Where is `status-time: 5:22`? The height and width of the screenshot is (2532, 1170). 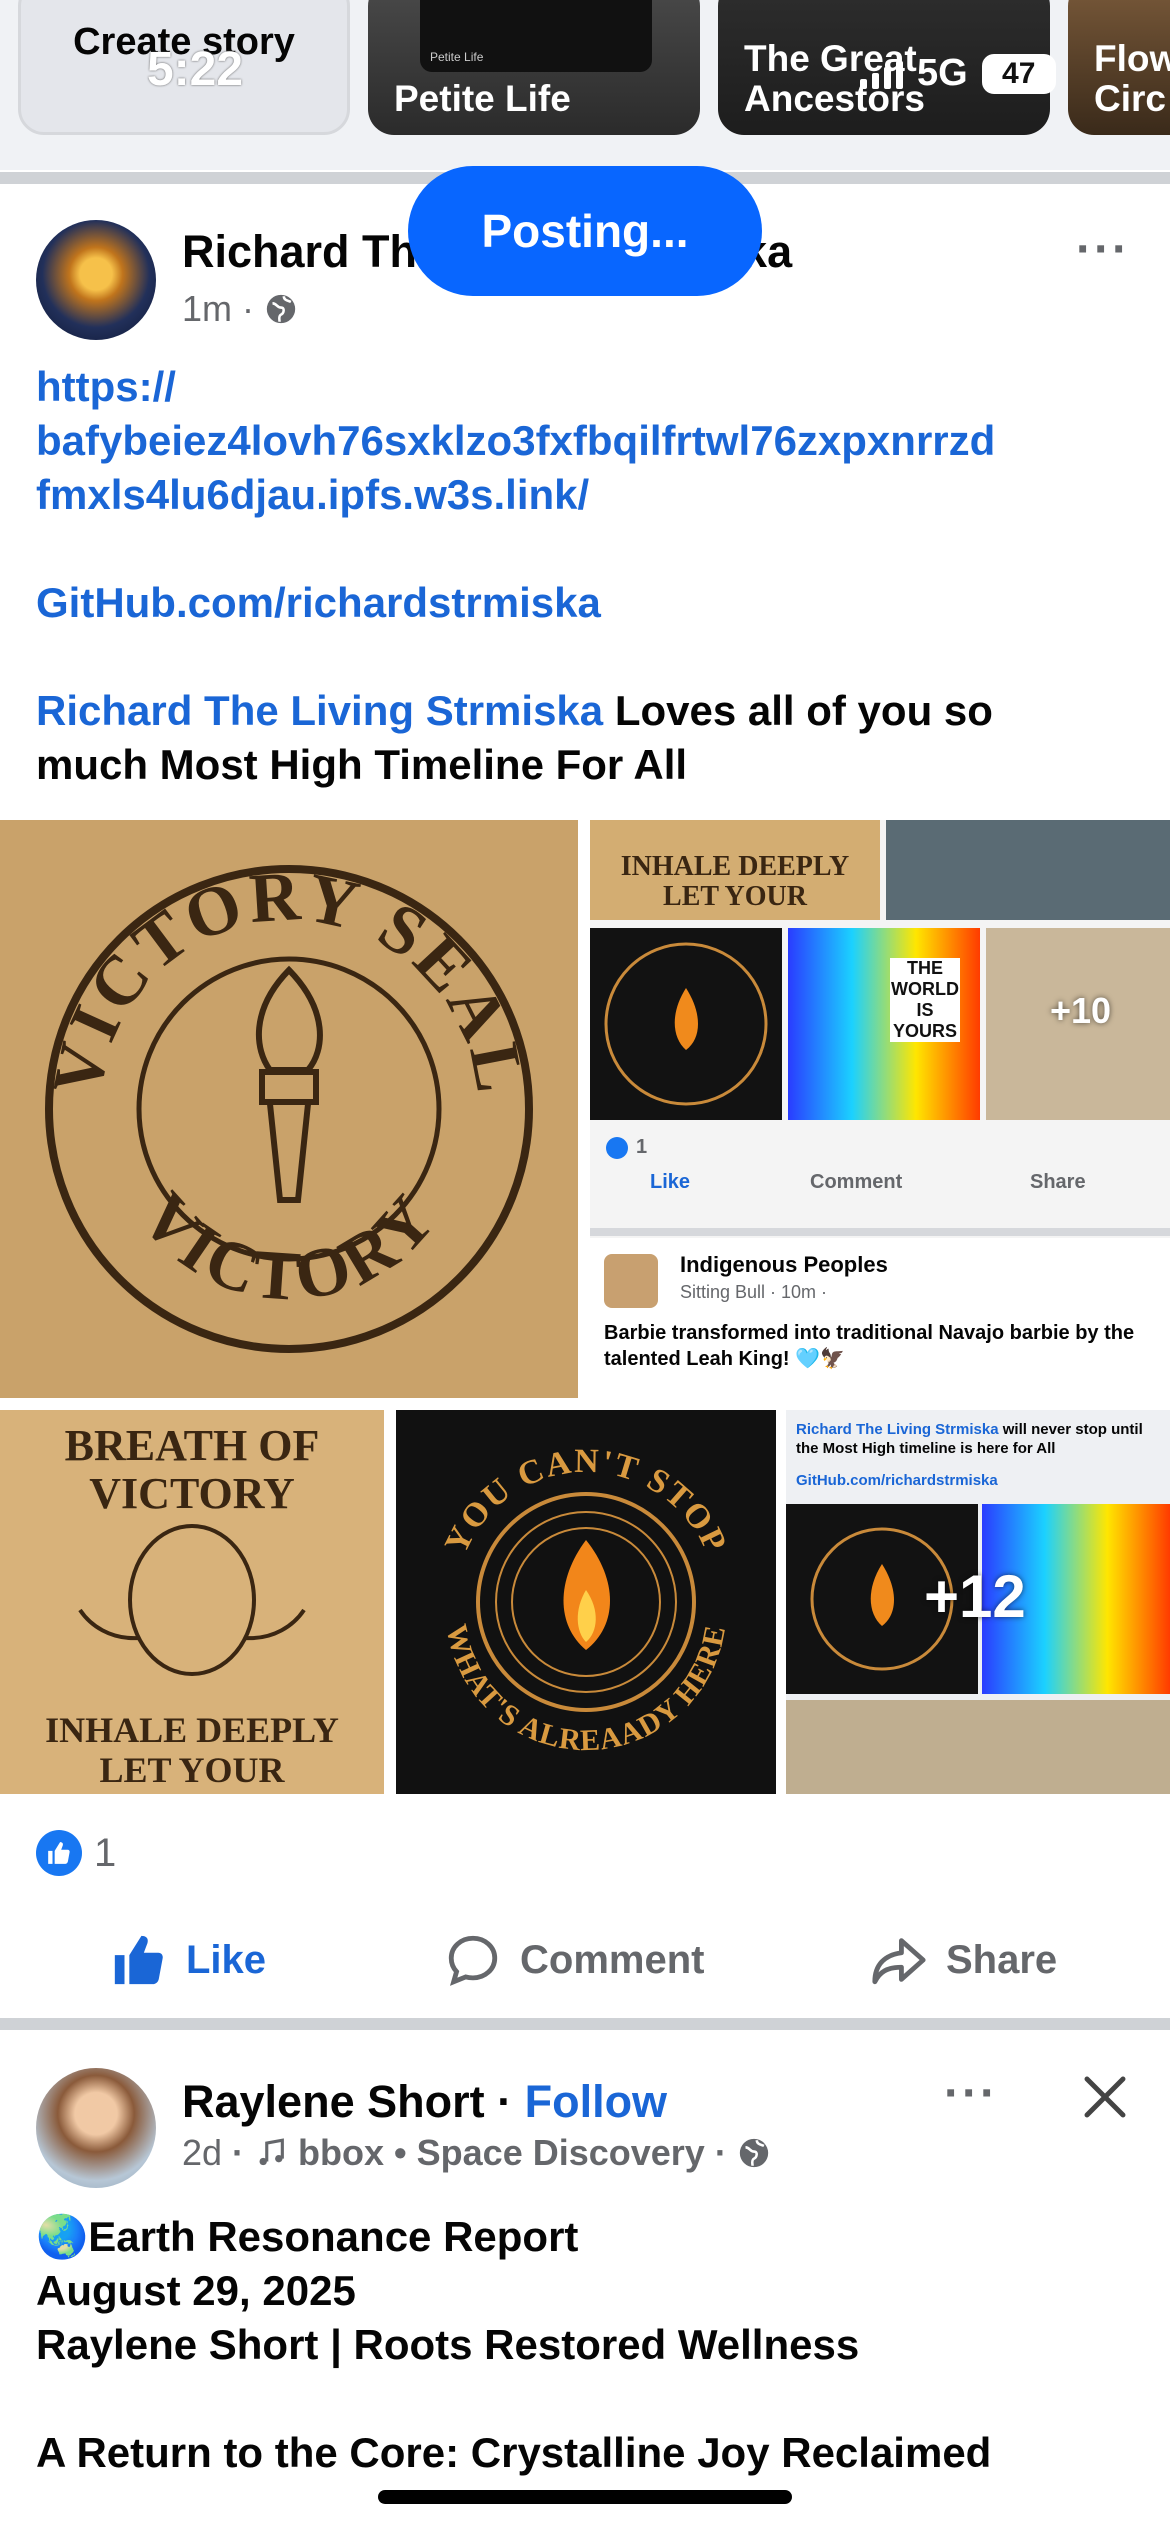 status-time: 5:22 is located at coordinates (195, 69).